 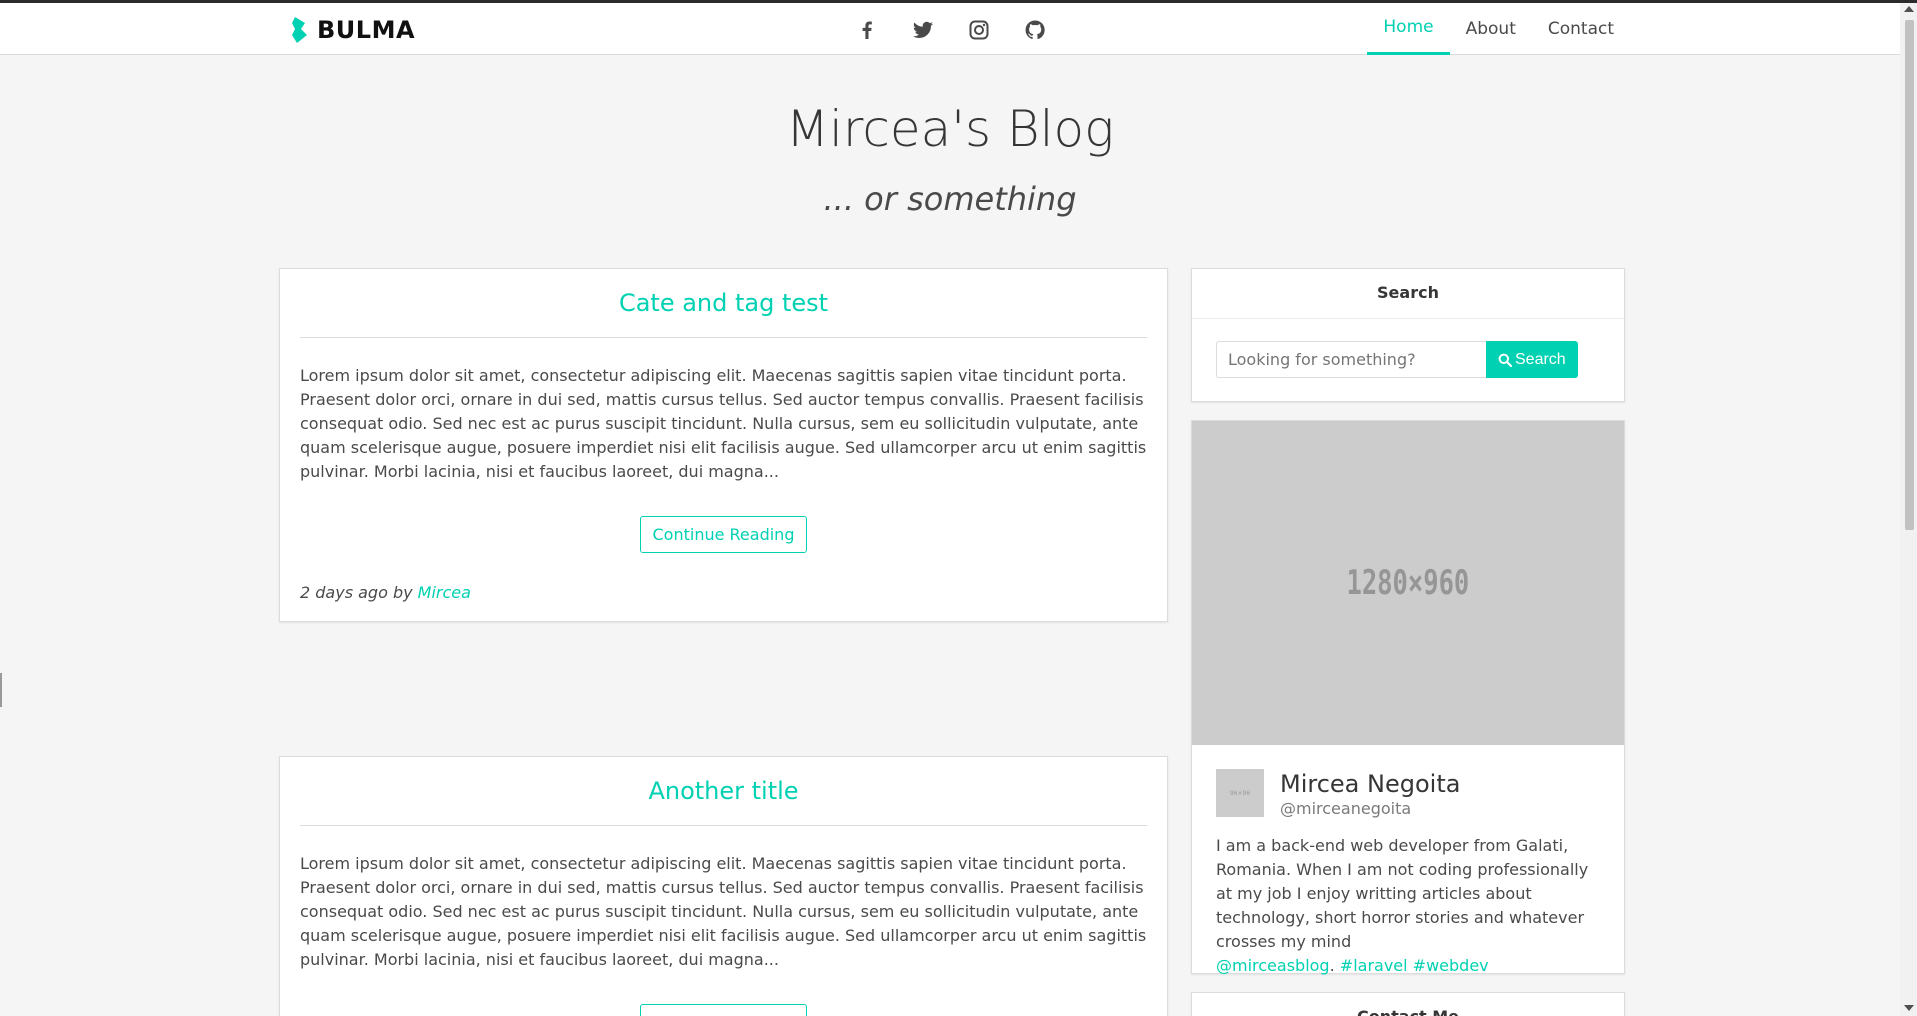 I want to click on avatar: 96×96, so click(x=1240, y=793).